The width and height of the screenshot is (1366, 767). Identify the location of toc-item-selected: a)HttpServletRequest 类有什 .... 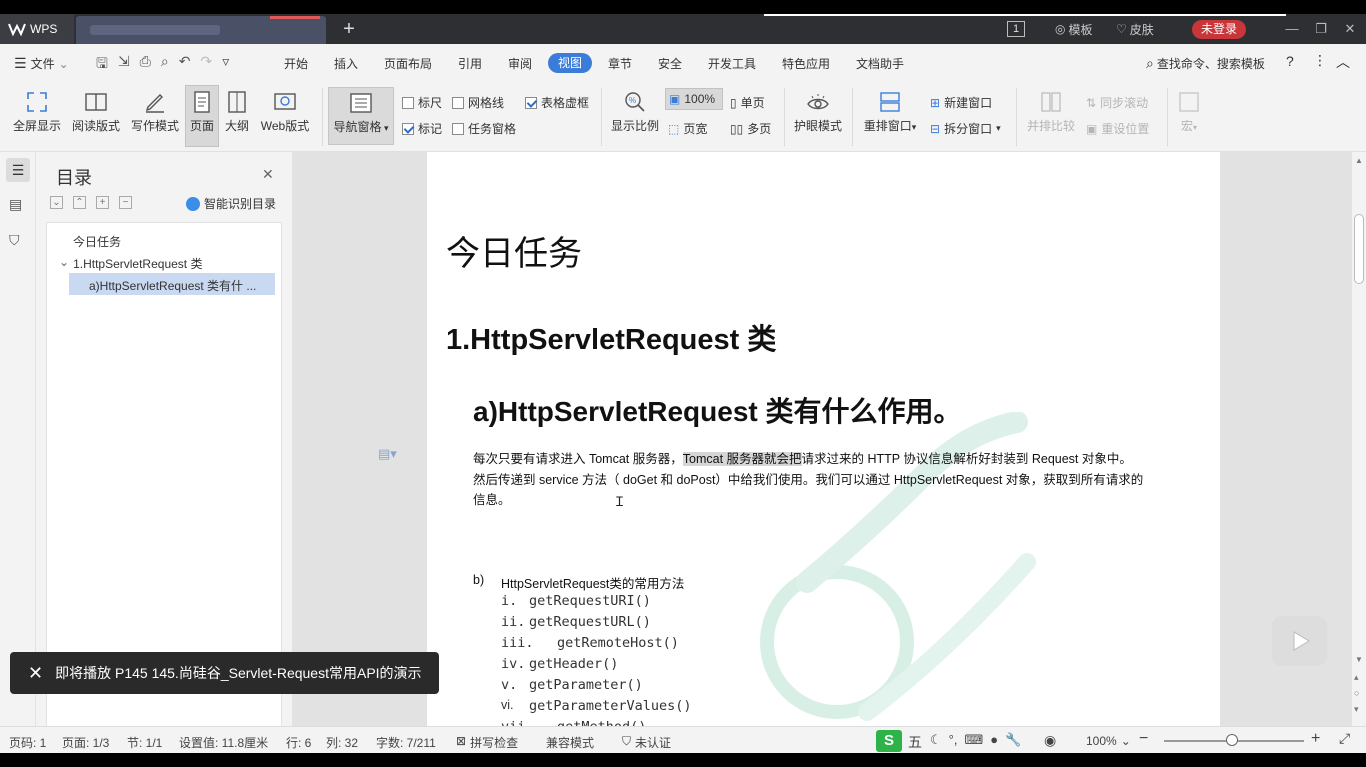
(172, 284).